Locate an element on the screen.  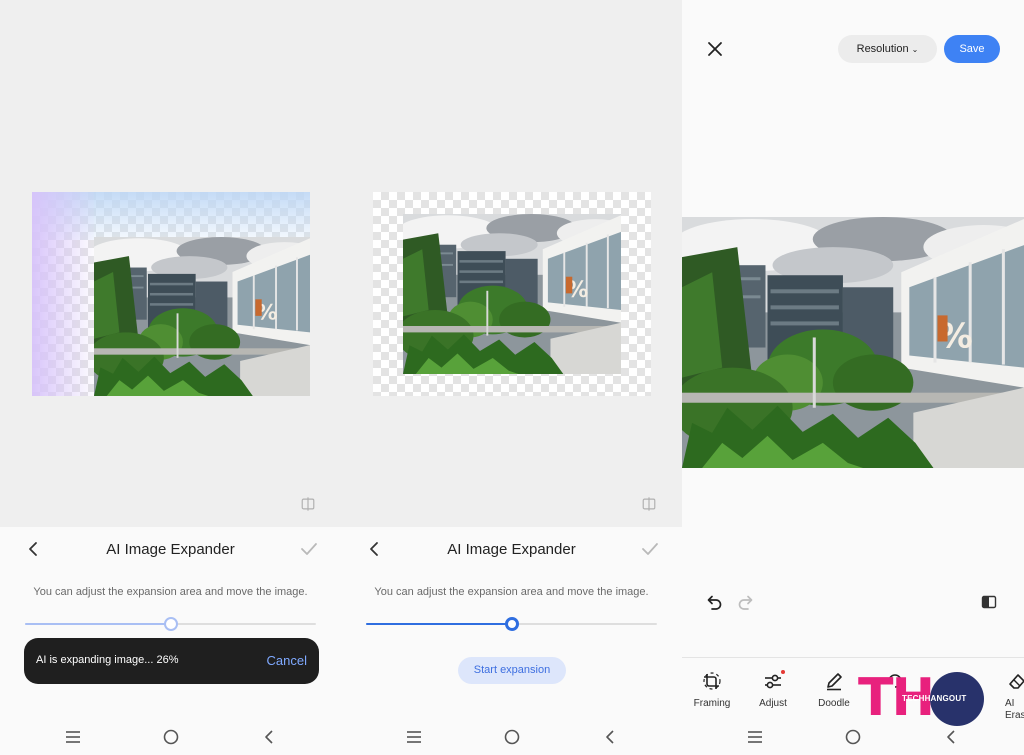
resolution-dropdown: Resolution ⌄ is located at coordinates (887, 49).